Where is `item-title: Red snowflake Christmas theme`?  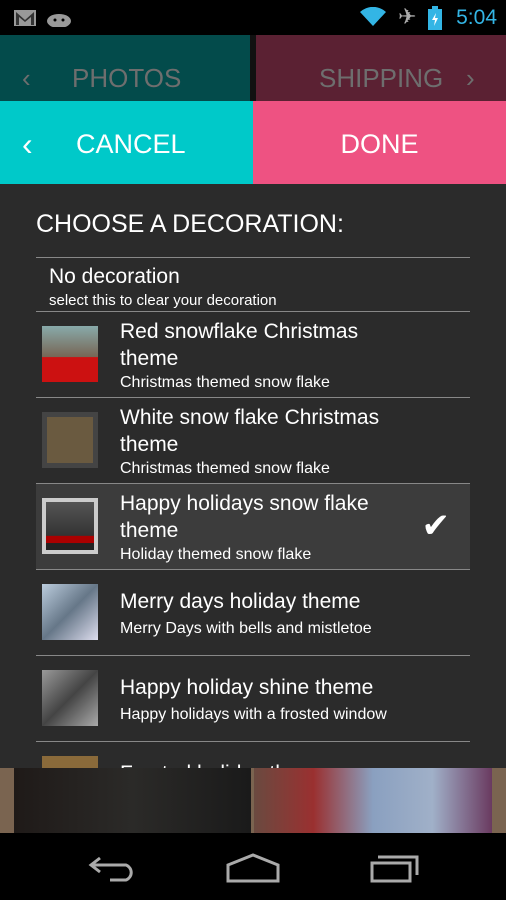 item-title: Red snowflake Christmas theme is located at coordinates (239, 345).